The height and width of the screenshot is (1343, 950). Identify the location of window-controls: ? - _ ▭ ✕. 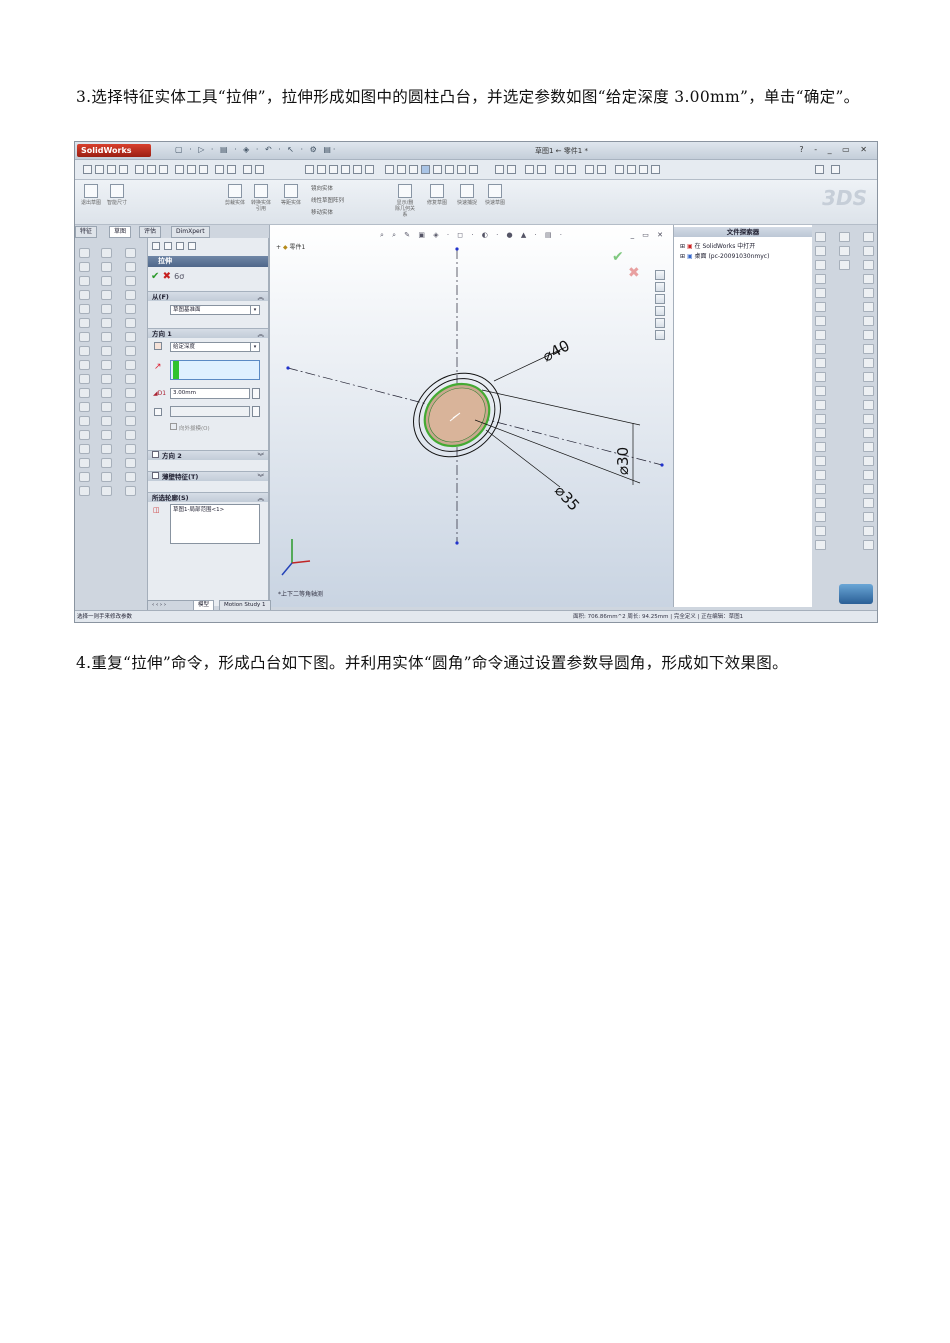
(835, 149).